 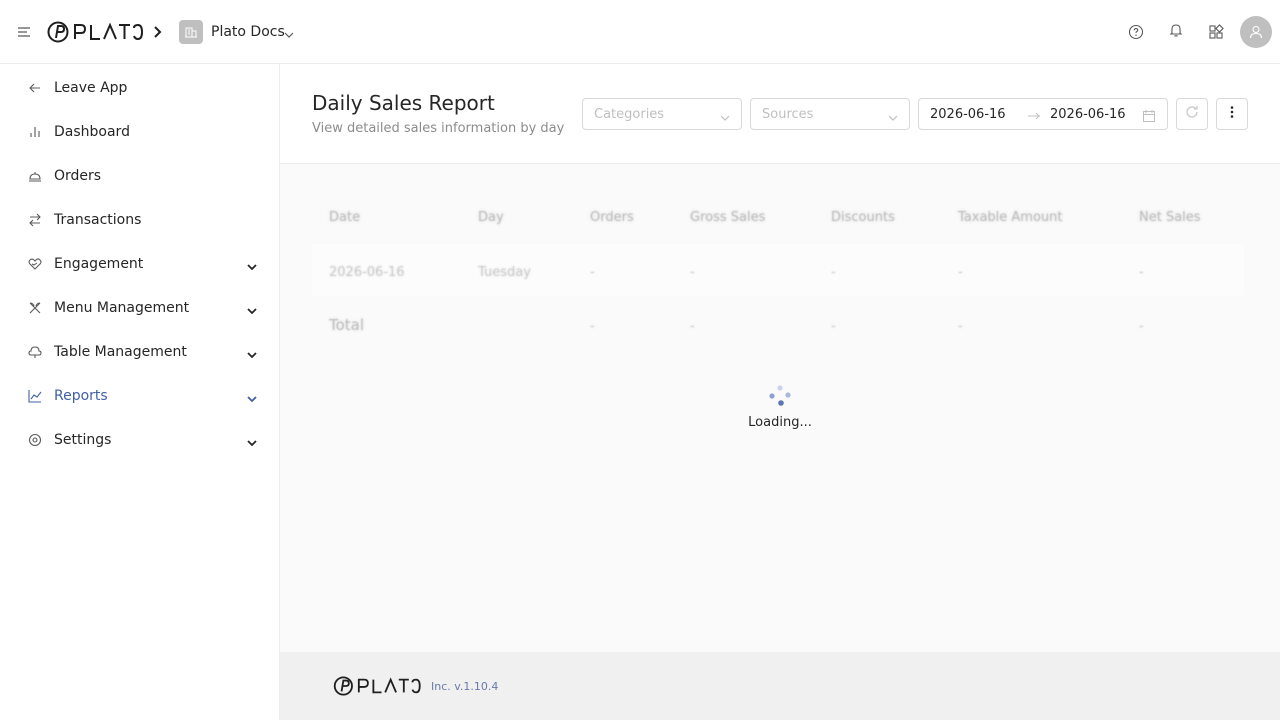 I want to click on total-net-sales: -, so click(x=1141, y=326).